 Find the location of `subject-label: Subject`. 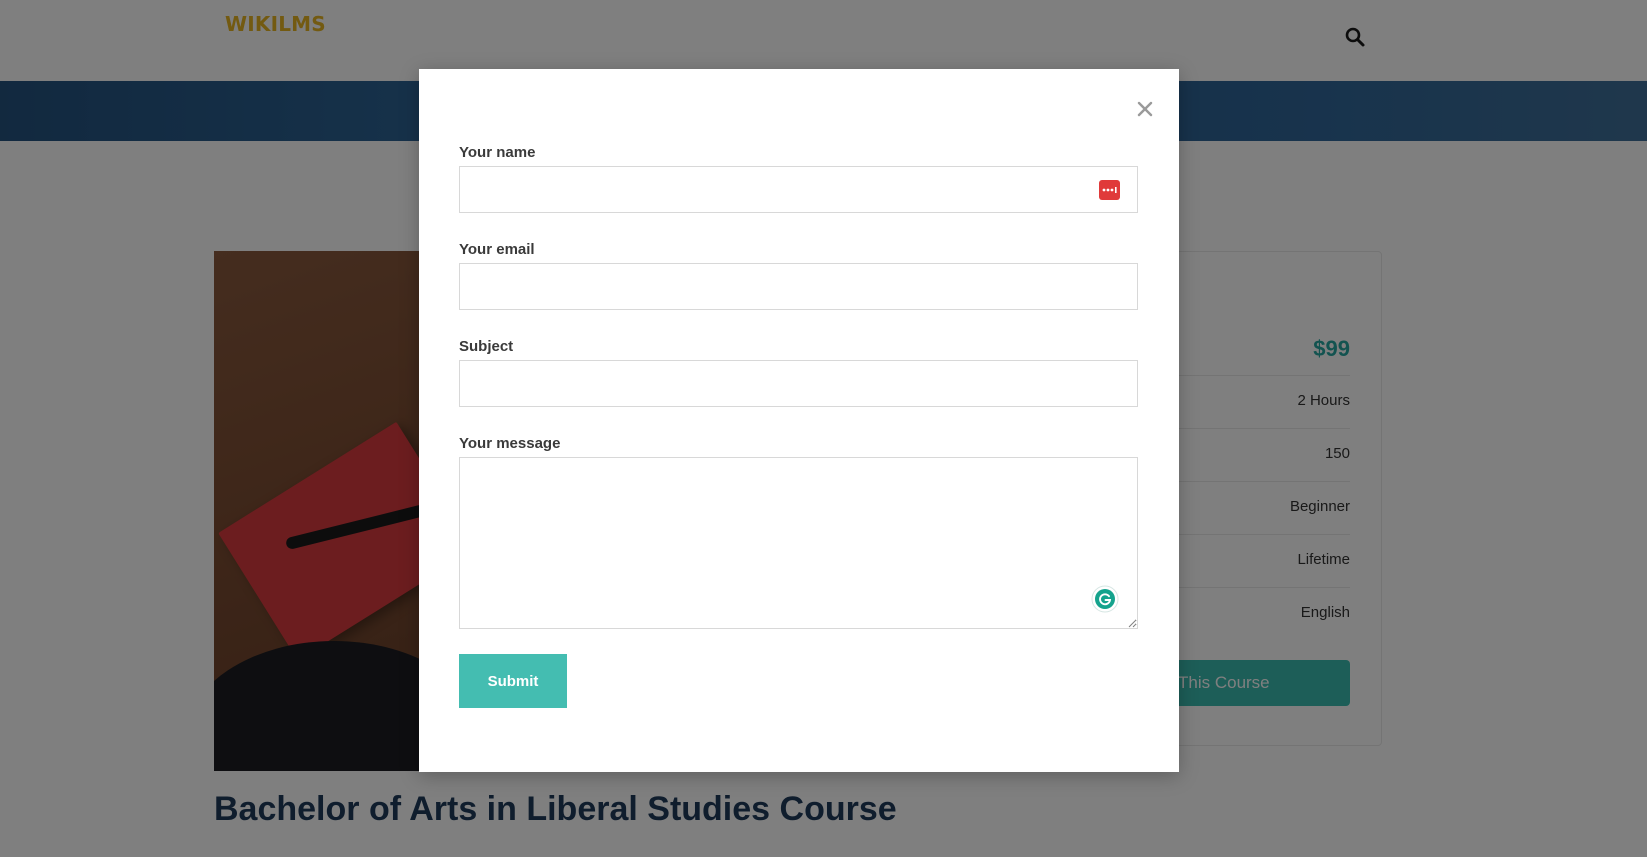

subject-label: Subject is located at coordinates (486, 346).